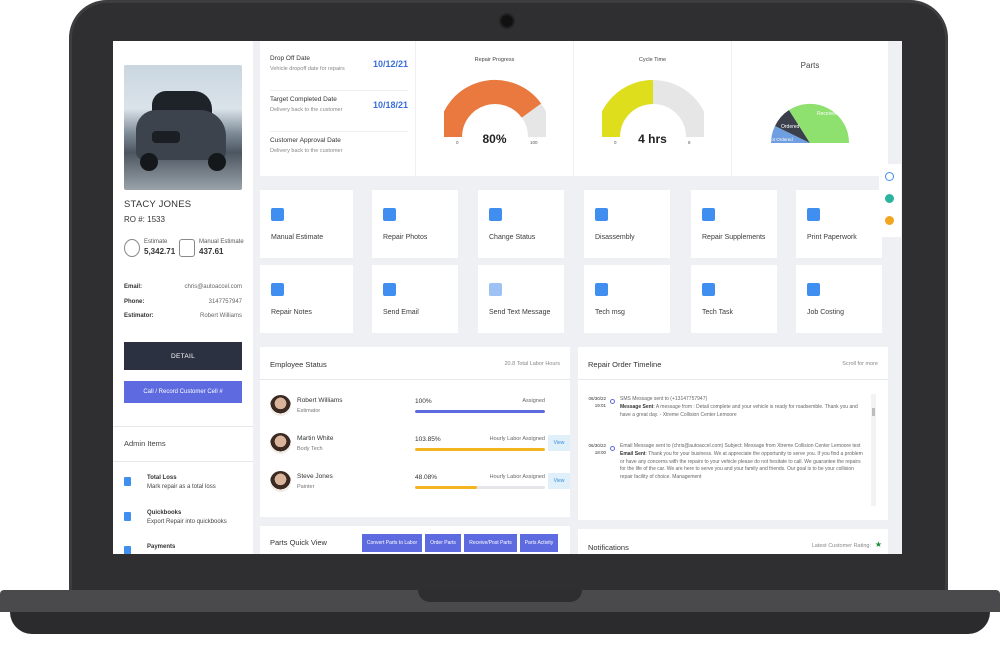 The image size is (1000, 651). I want to click on action-disassembly: Disassembly, so click(627, 224).